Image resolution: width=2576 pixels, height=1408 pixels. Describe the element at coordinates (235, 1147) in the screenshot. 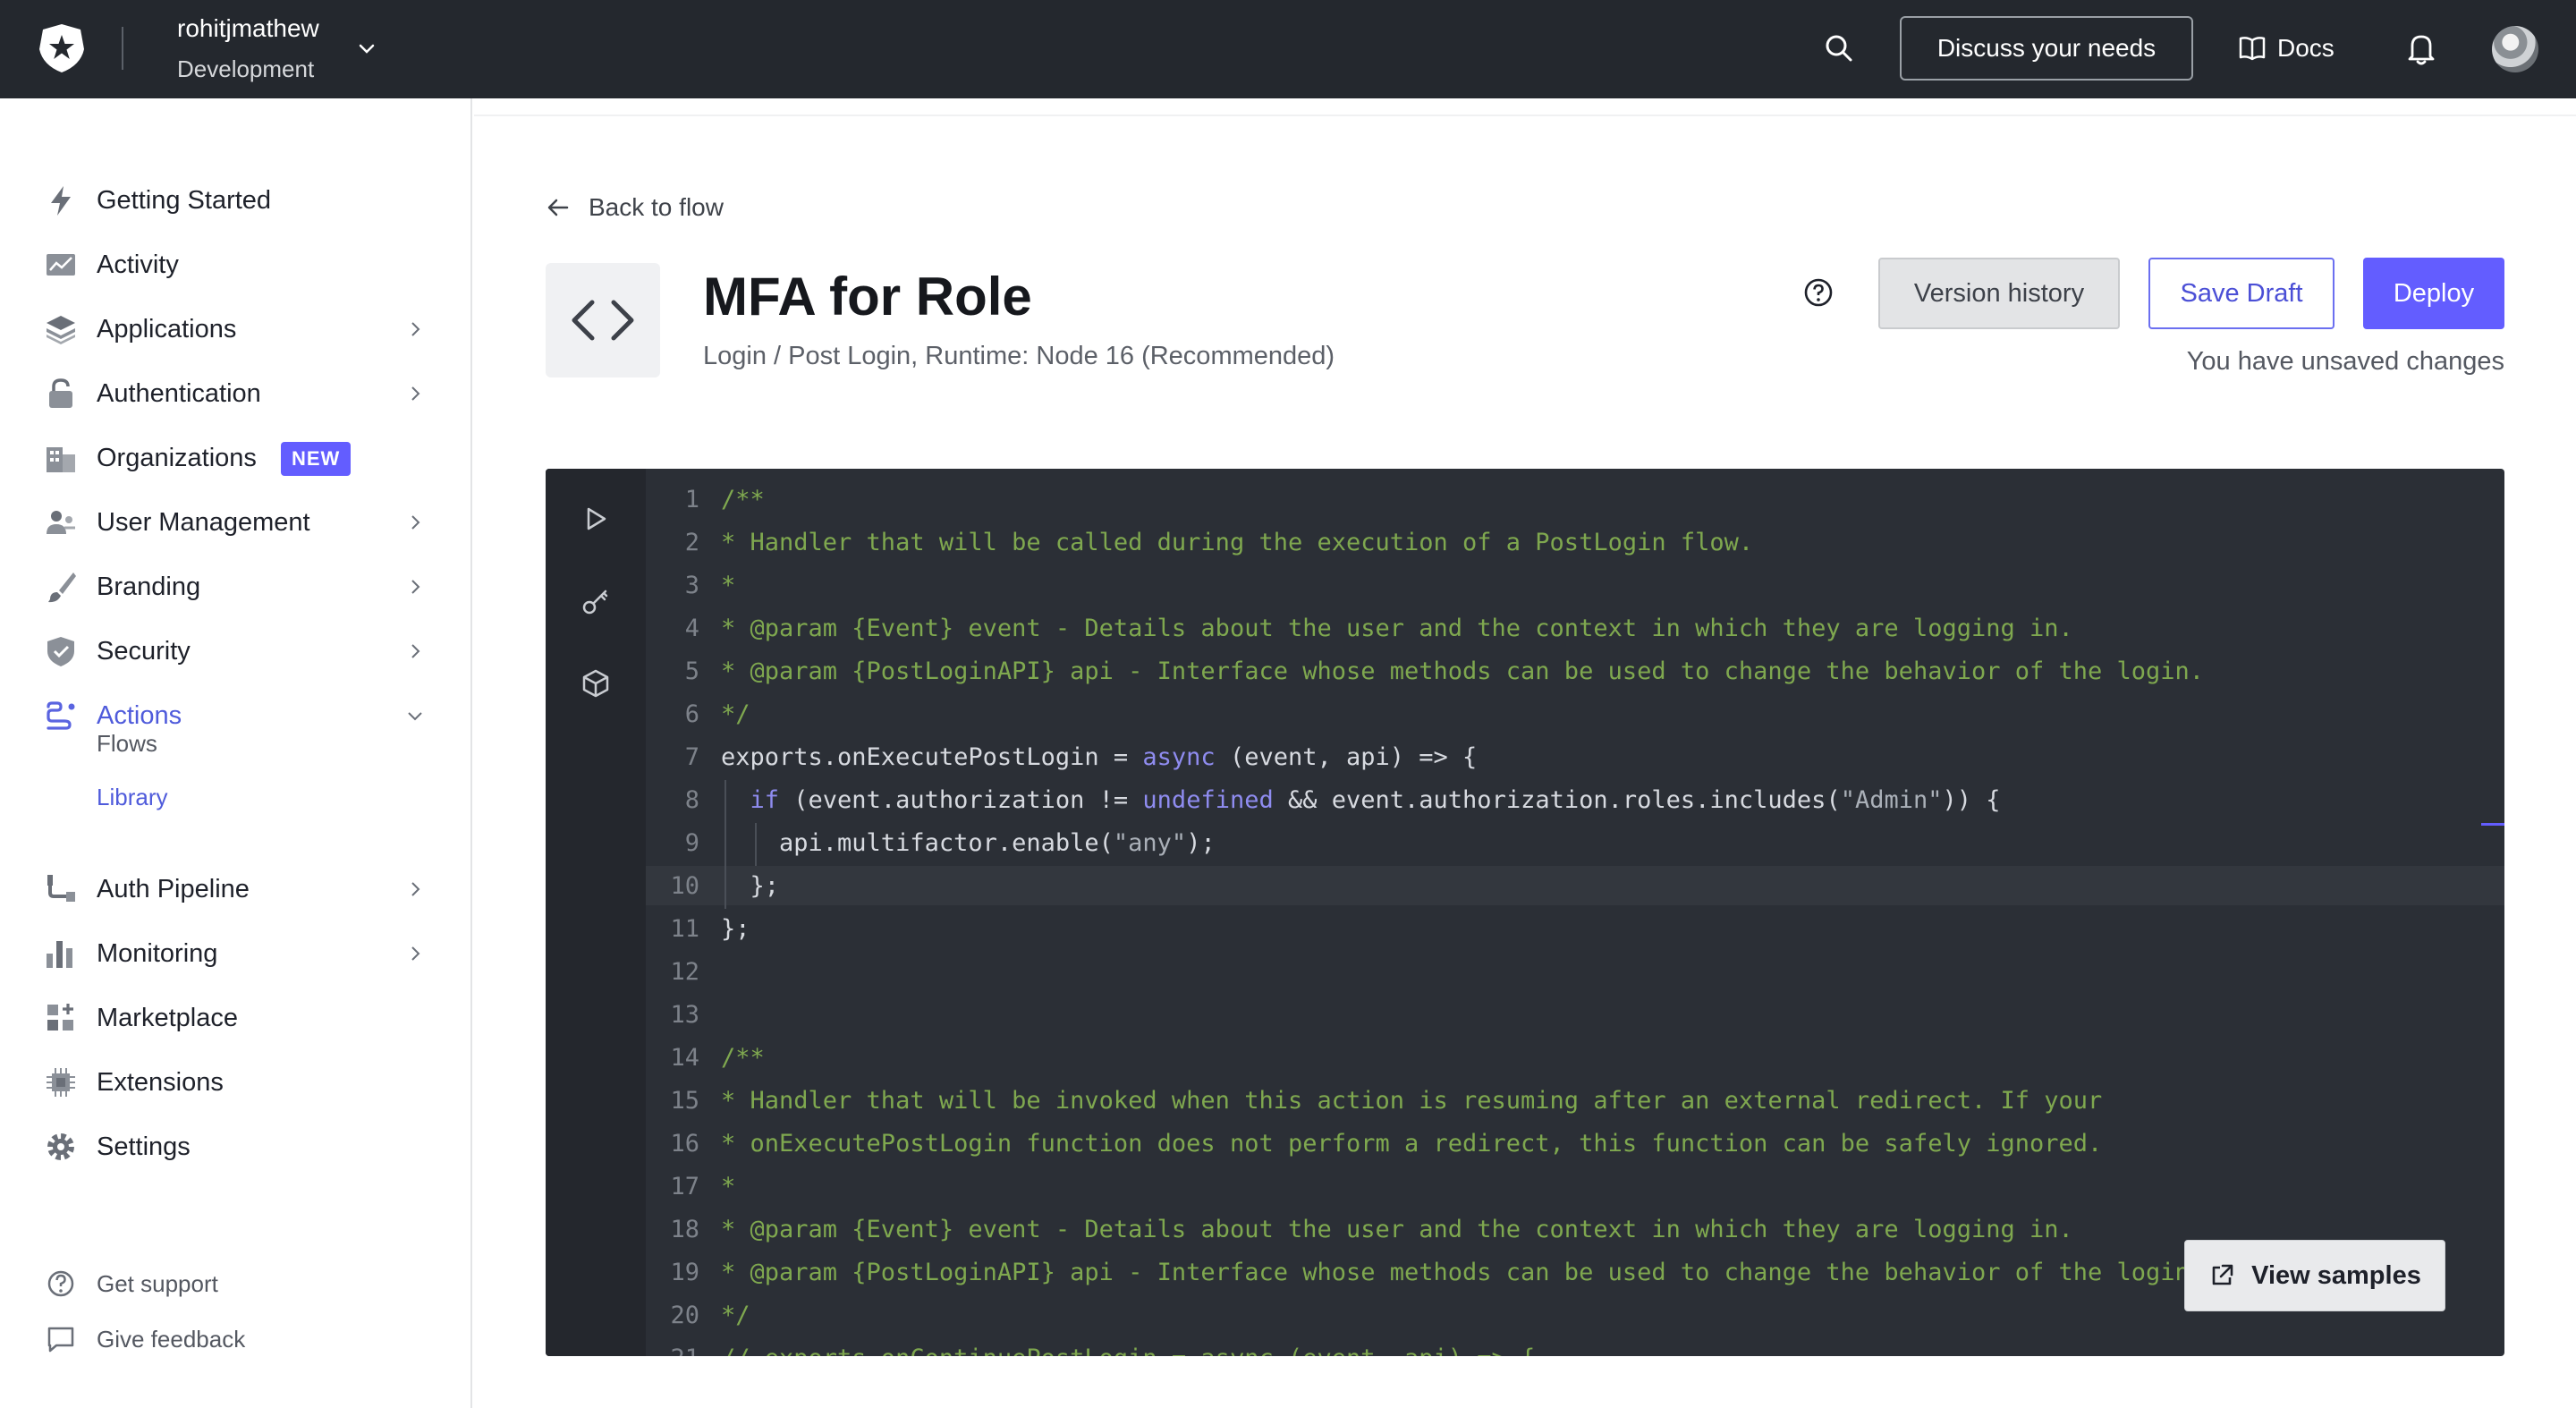

I see `sidebar-item-settings: Settings` at that location.